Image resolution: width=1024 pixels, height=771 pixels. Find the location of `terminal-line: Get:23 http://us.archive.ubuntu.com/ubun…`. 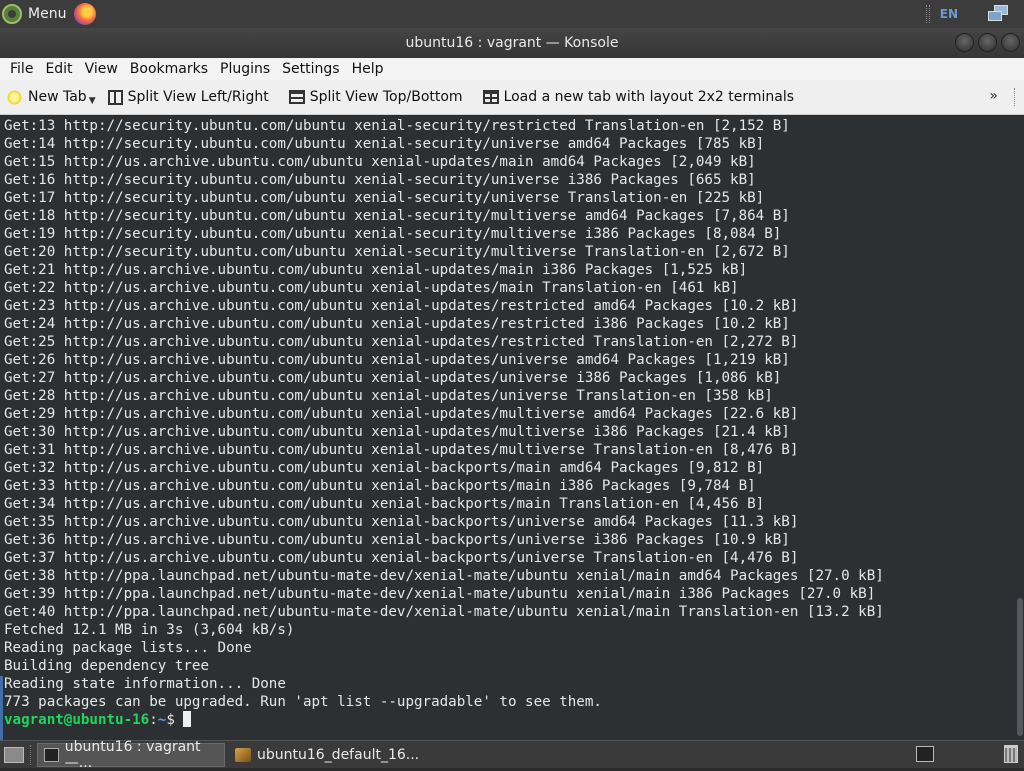

terminal-line: Get:23 http://us.archive.ubuntu.com/ubun… is located at coordinates (401, 306).